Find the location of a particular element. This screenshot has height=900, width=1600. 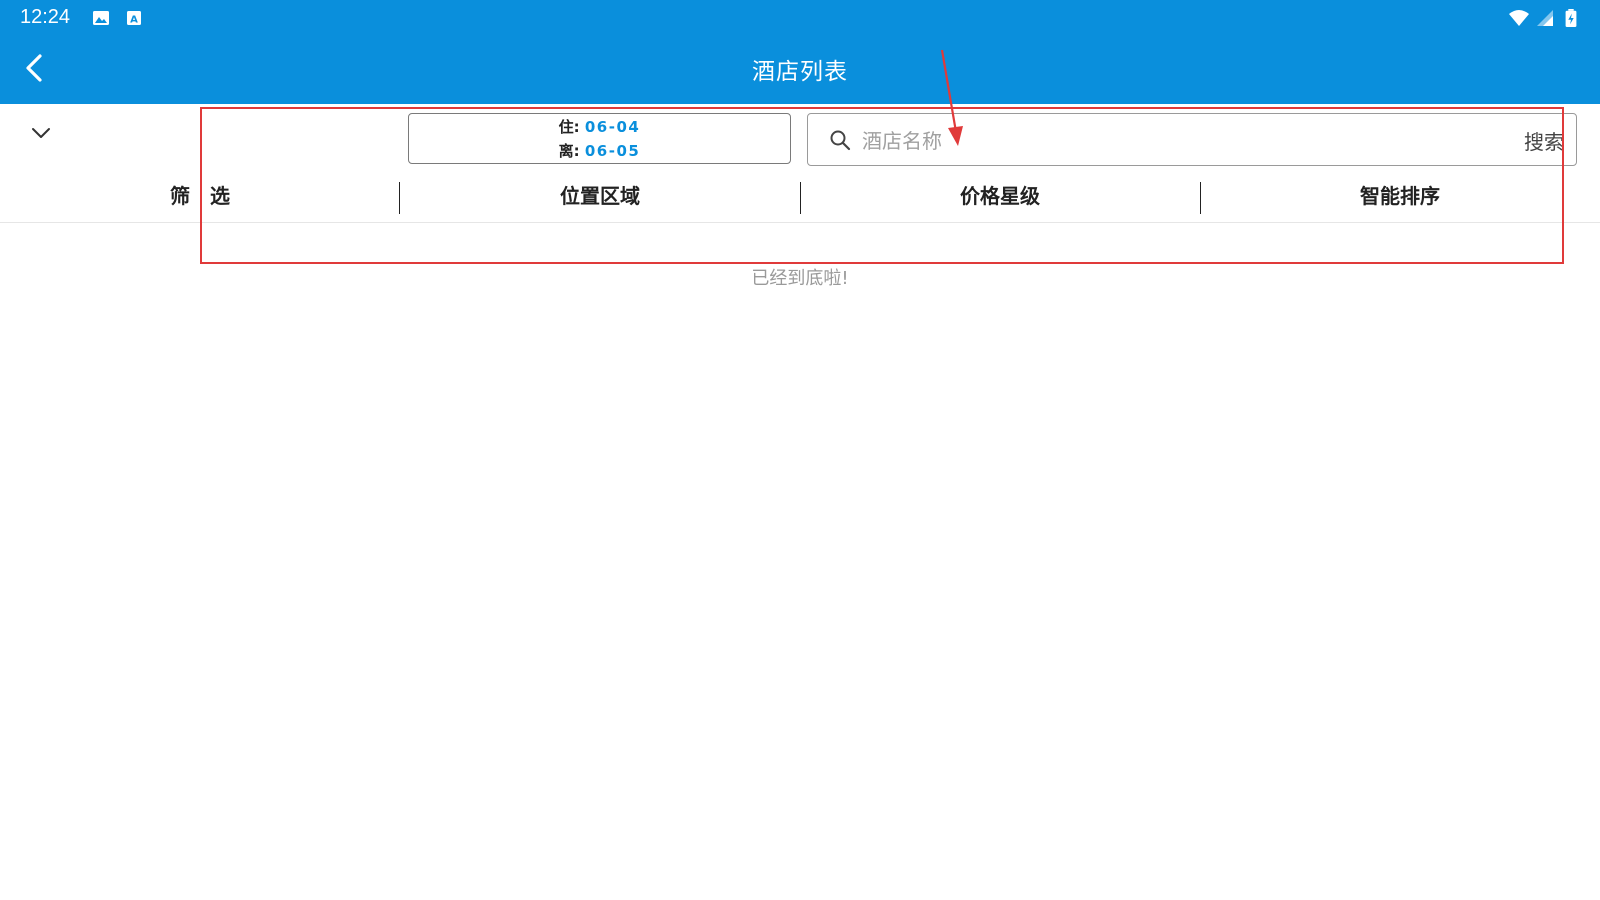

tab-filter: 筛 选 is located at coordinates (200, 199).